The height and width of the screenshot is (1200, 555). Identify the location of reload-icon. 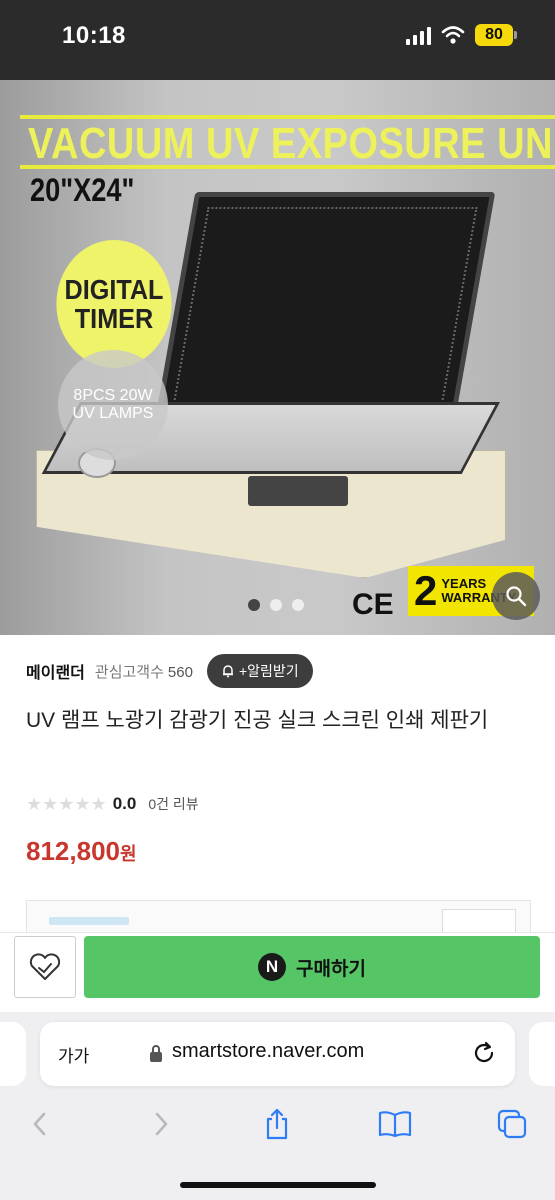
(484, 1053).